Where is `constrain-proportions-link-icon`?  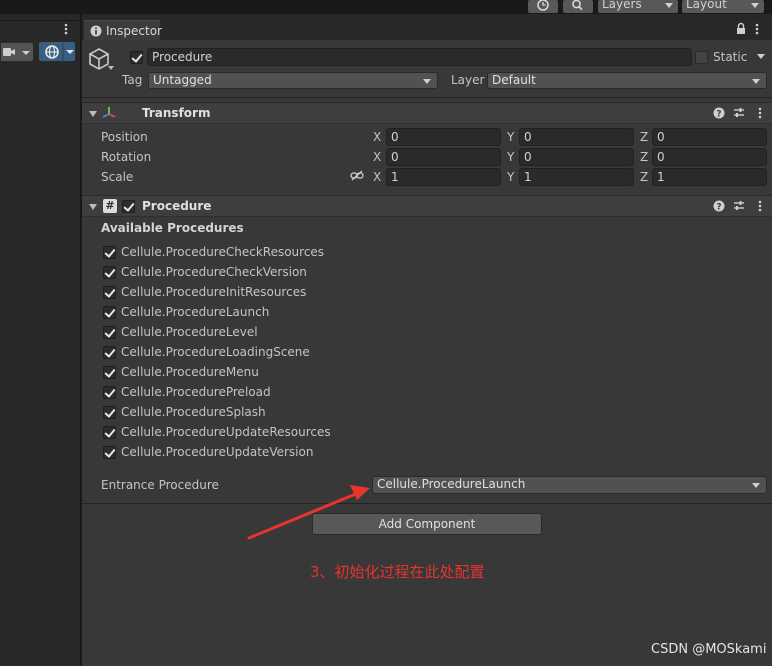
constrain-proportions-link-icon is located at coordinates (357, 176).